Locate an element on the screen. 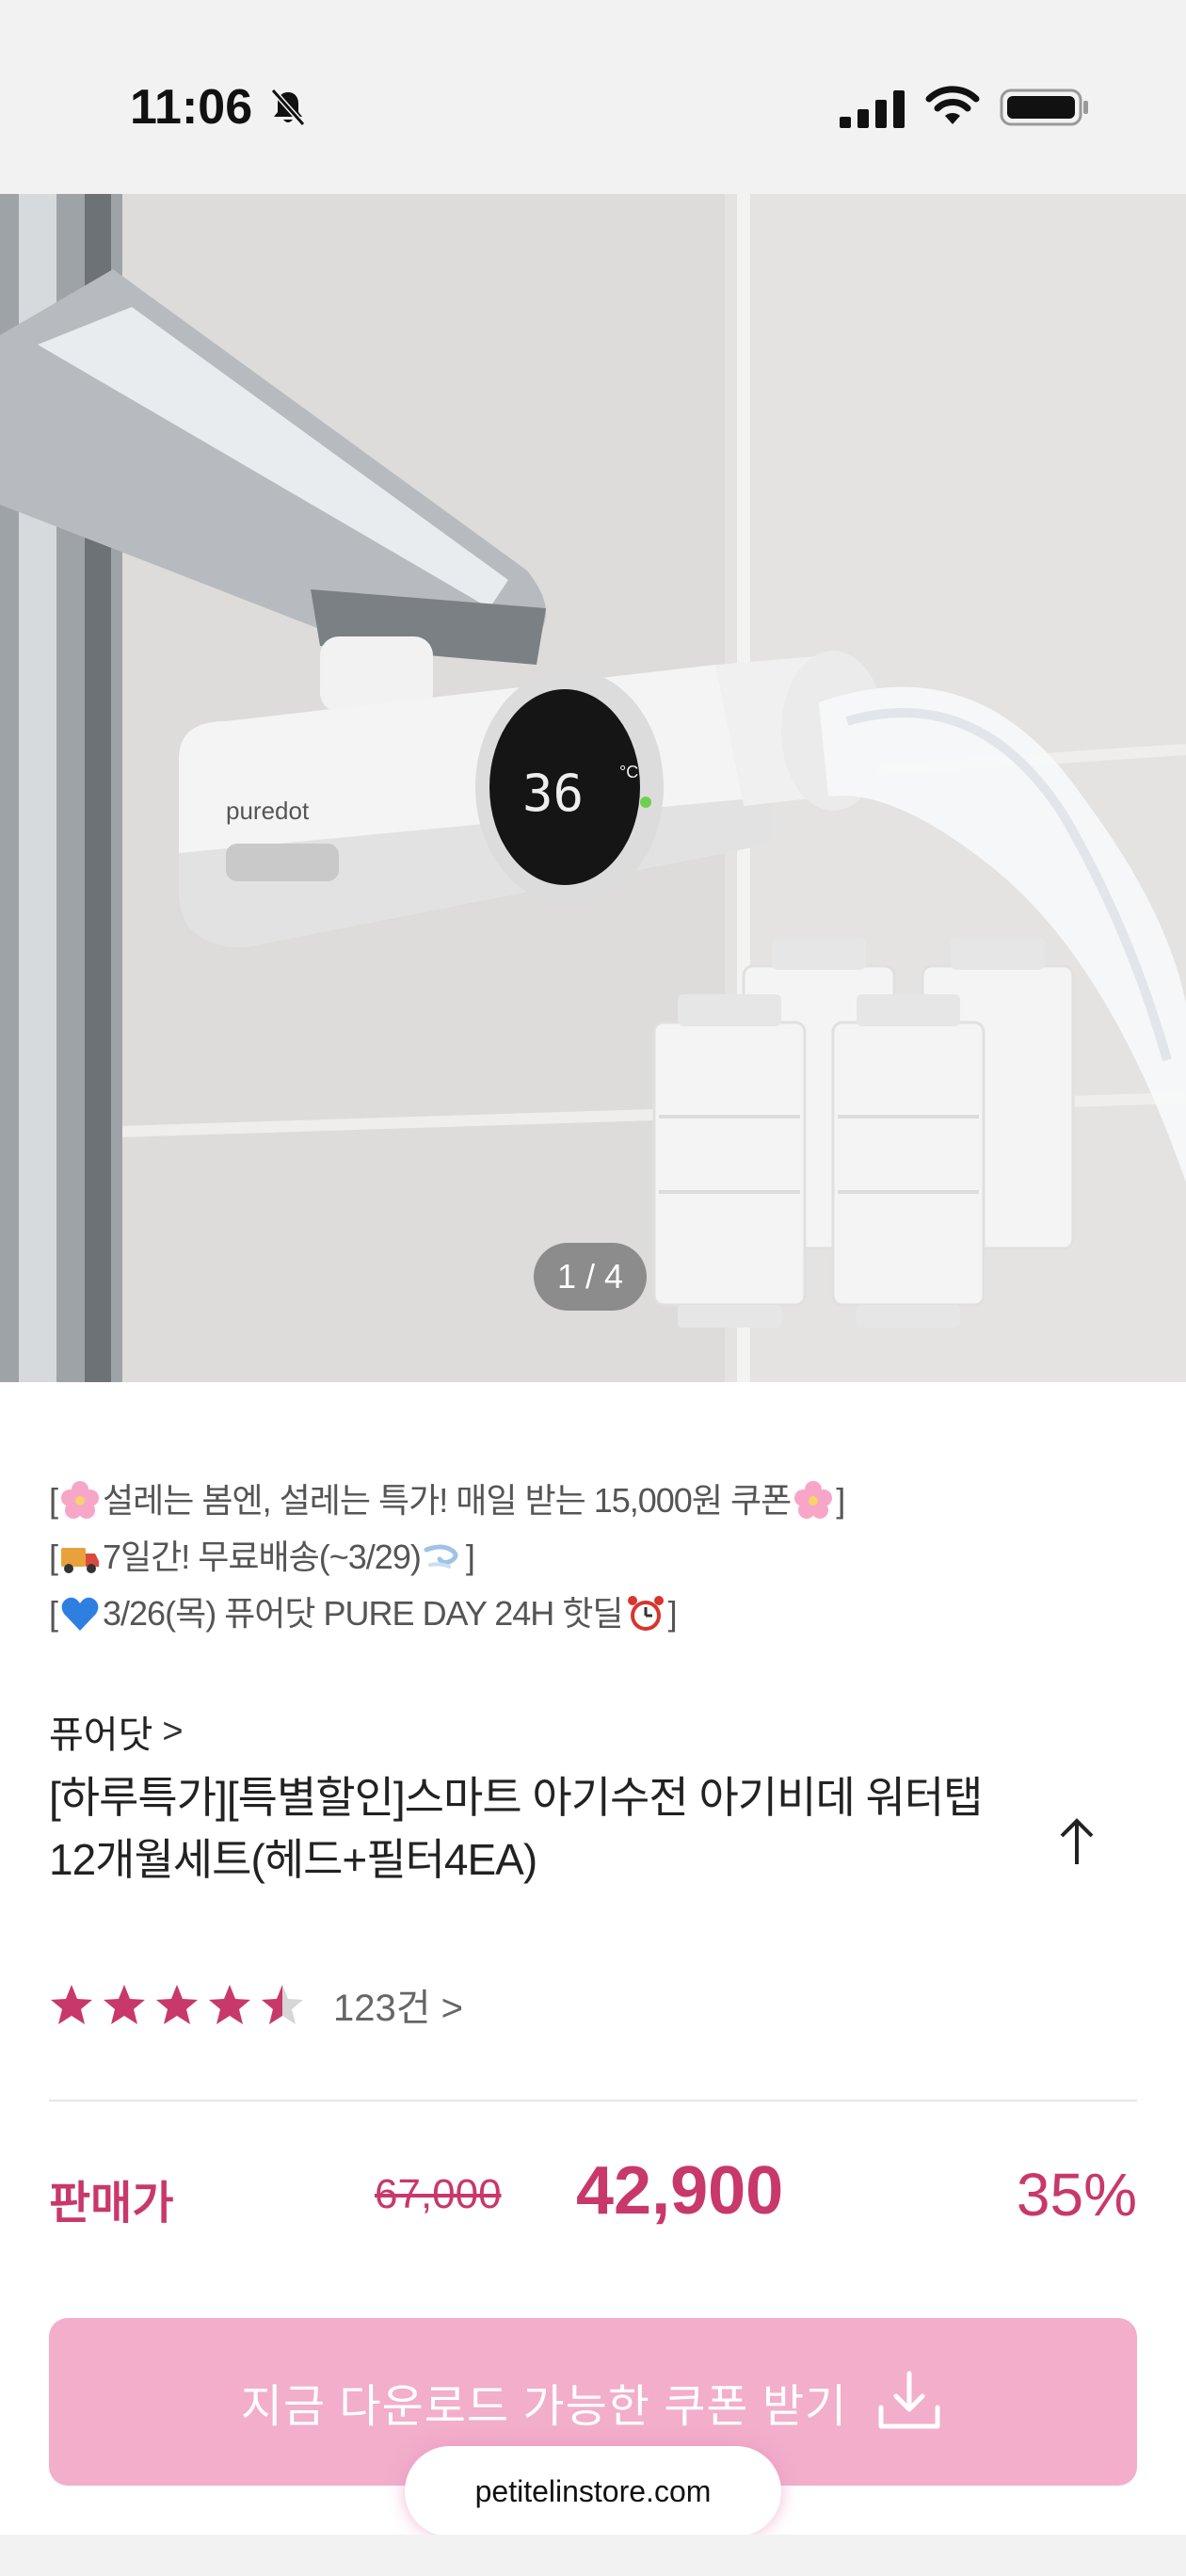 This screenshot has width=1186, height=2576. divider is located at coordinates (593, 2100).